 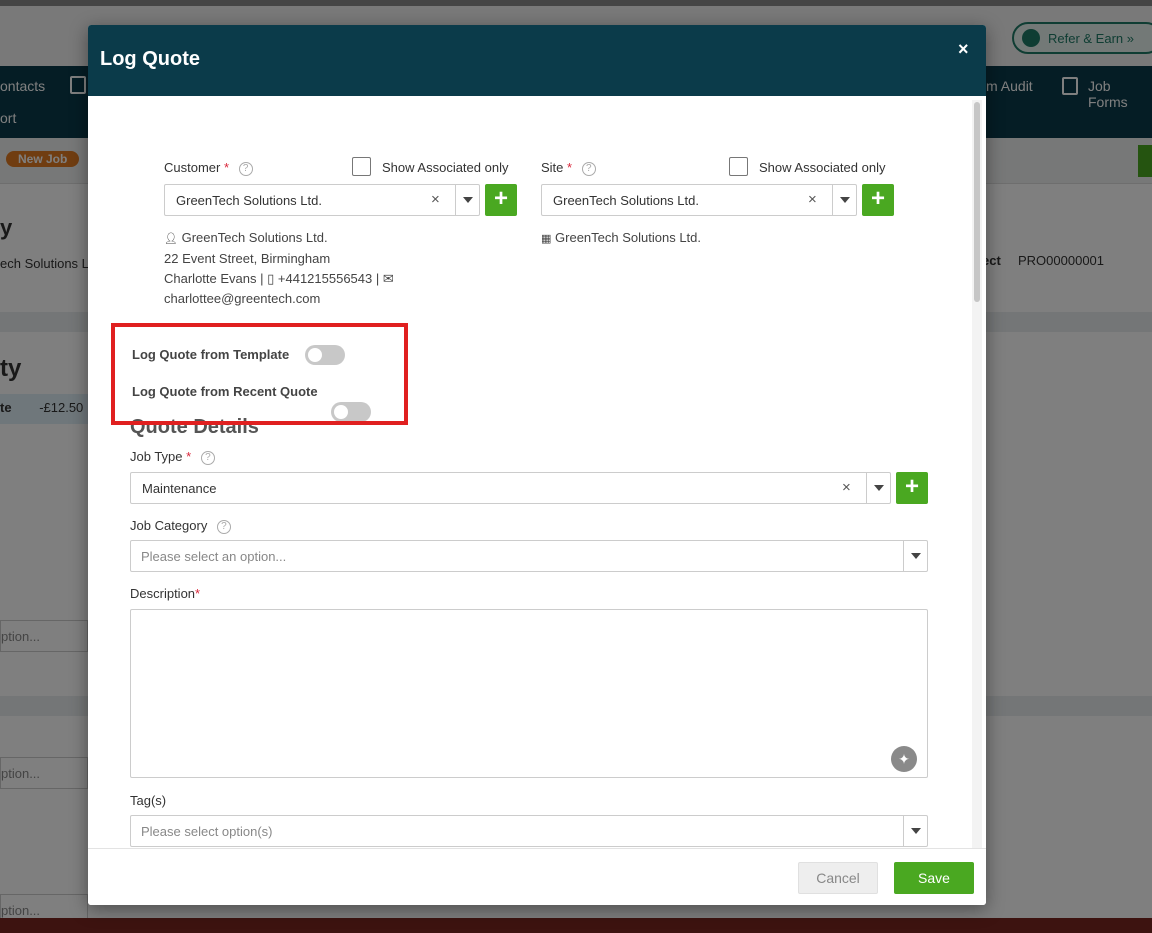 I want to click on customer-name-line: 👤︎ GreenTech Solutions Ltd., so click(x=279, y=238).